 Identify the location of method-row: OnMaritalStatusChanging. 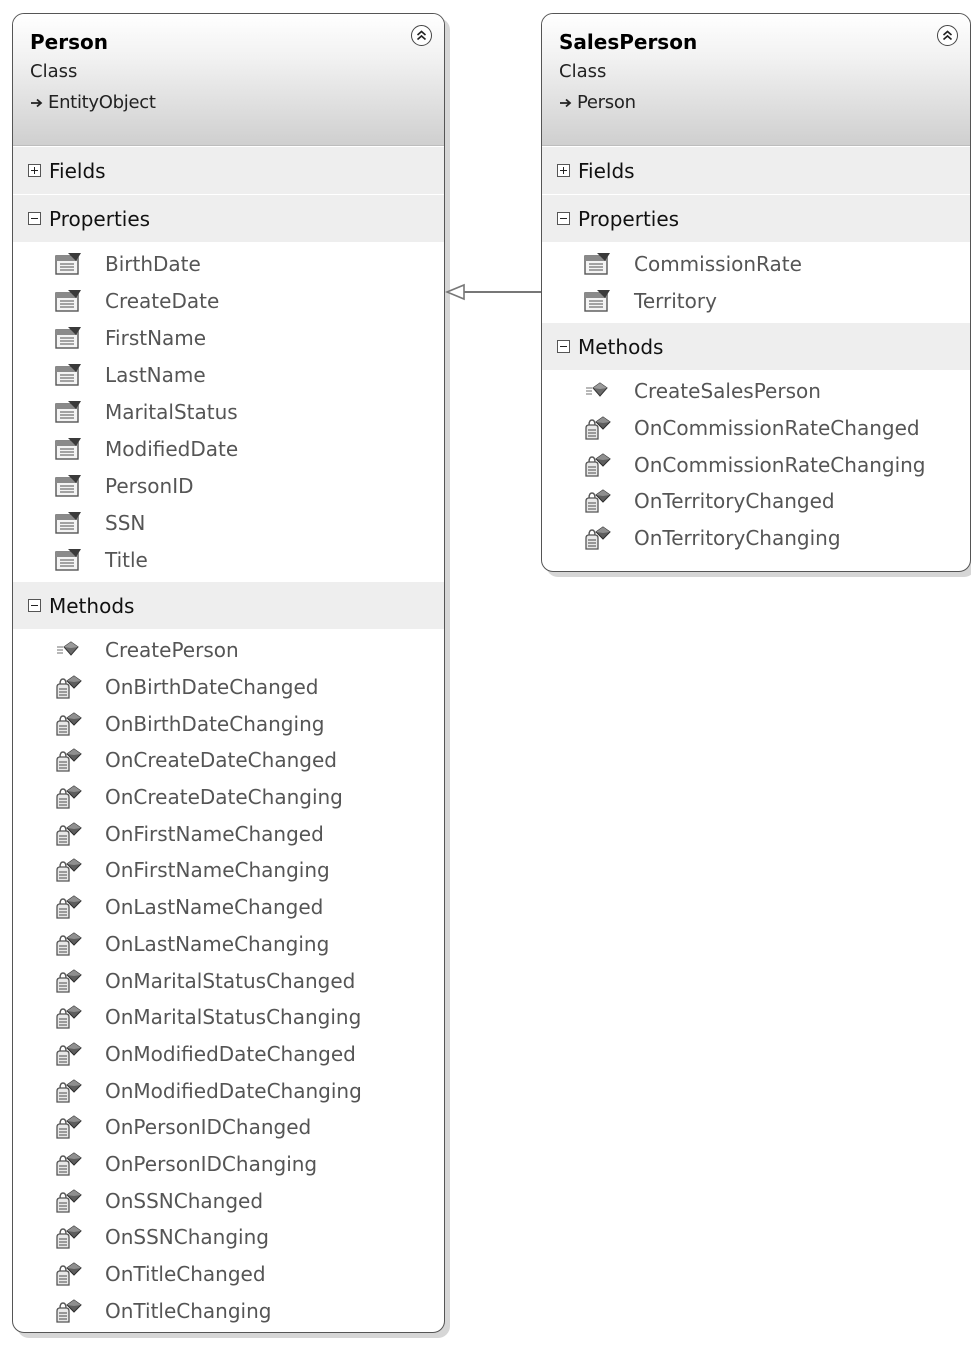
(228, 1017).